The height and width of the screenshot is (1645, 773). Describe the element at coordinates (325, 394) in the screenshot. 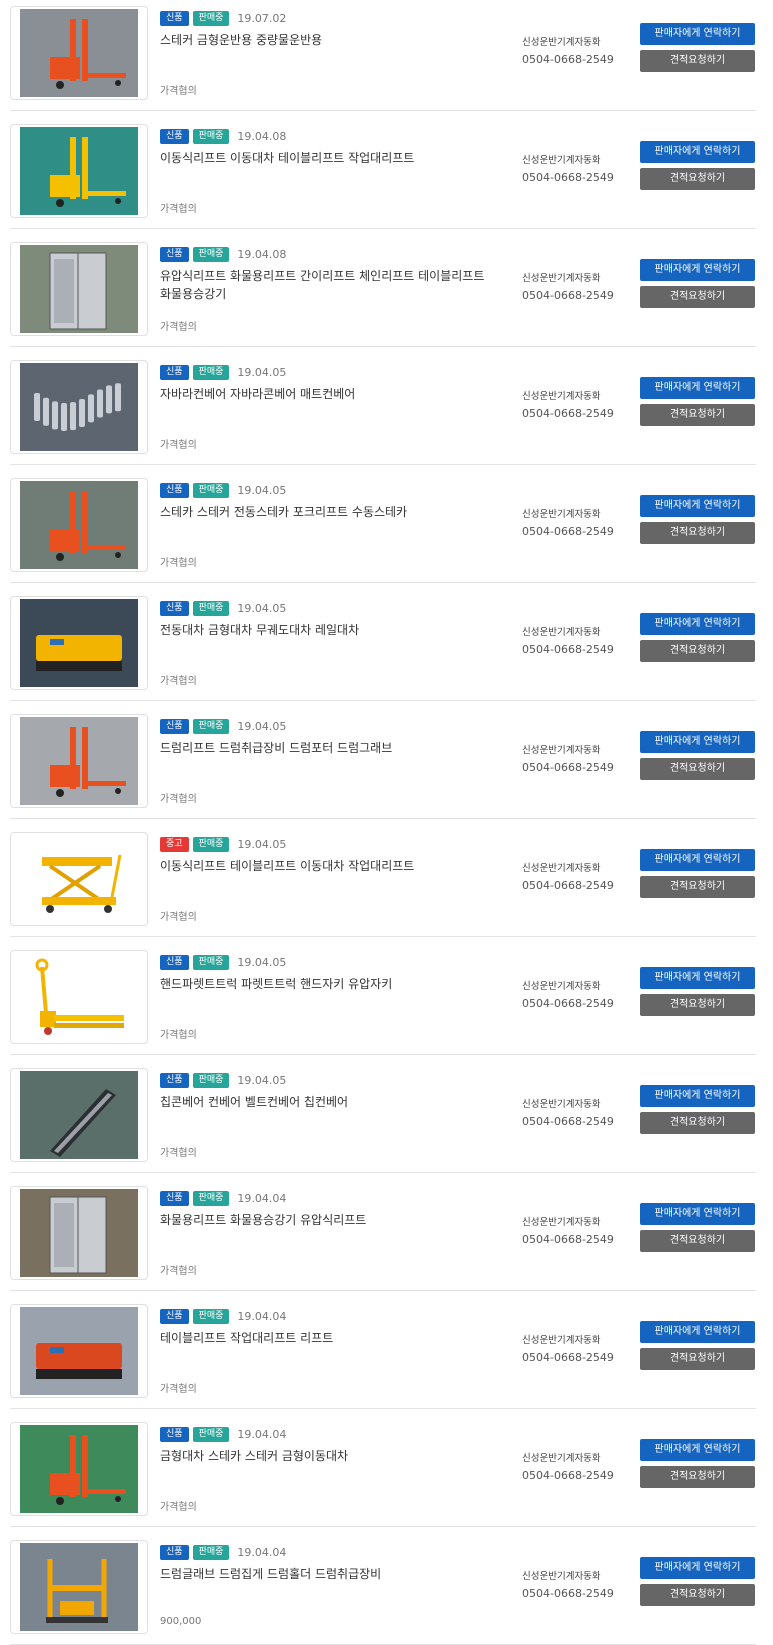

I see `product-title: 자바라컨베어 자바라콘베어 매트컨베어` at that location.